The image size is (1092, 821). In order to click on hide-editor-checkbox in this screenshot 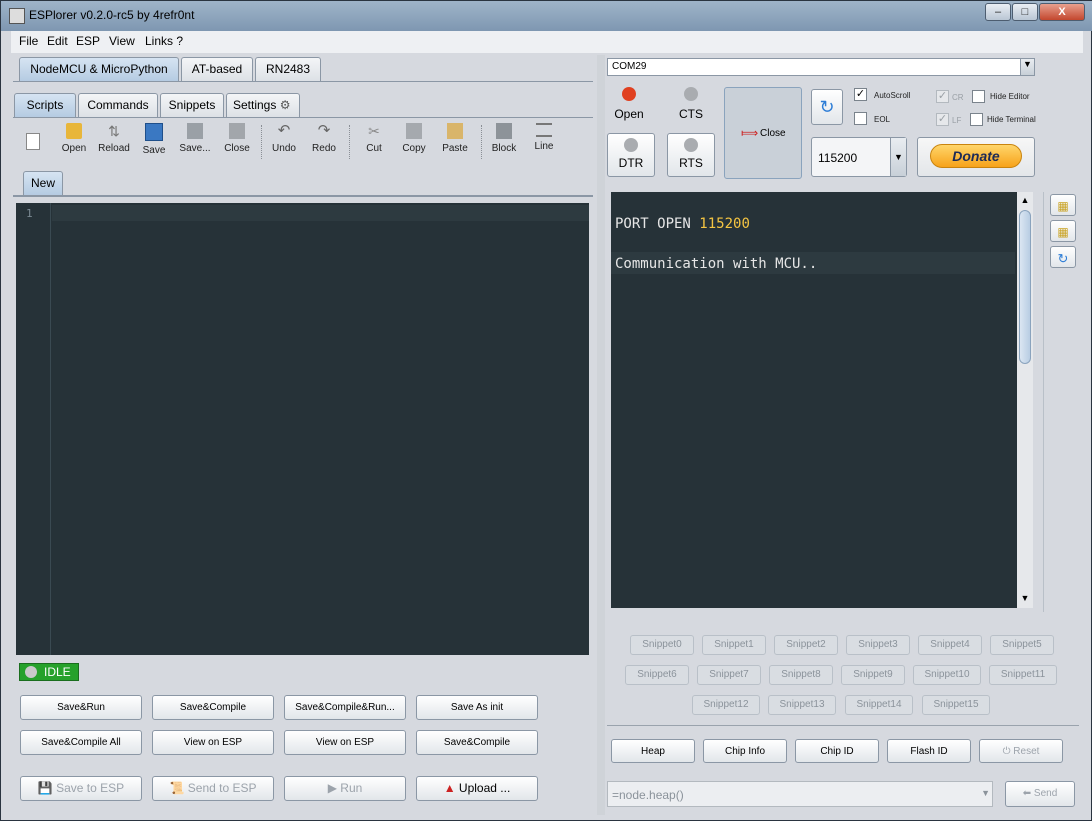, I will do `click(978, 96)`.